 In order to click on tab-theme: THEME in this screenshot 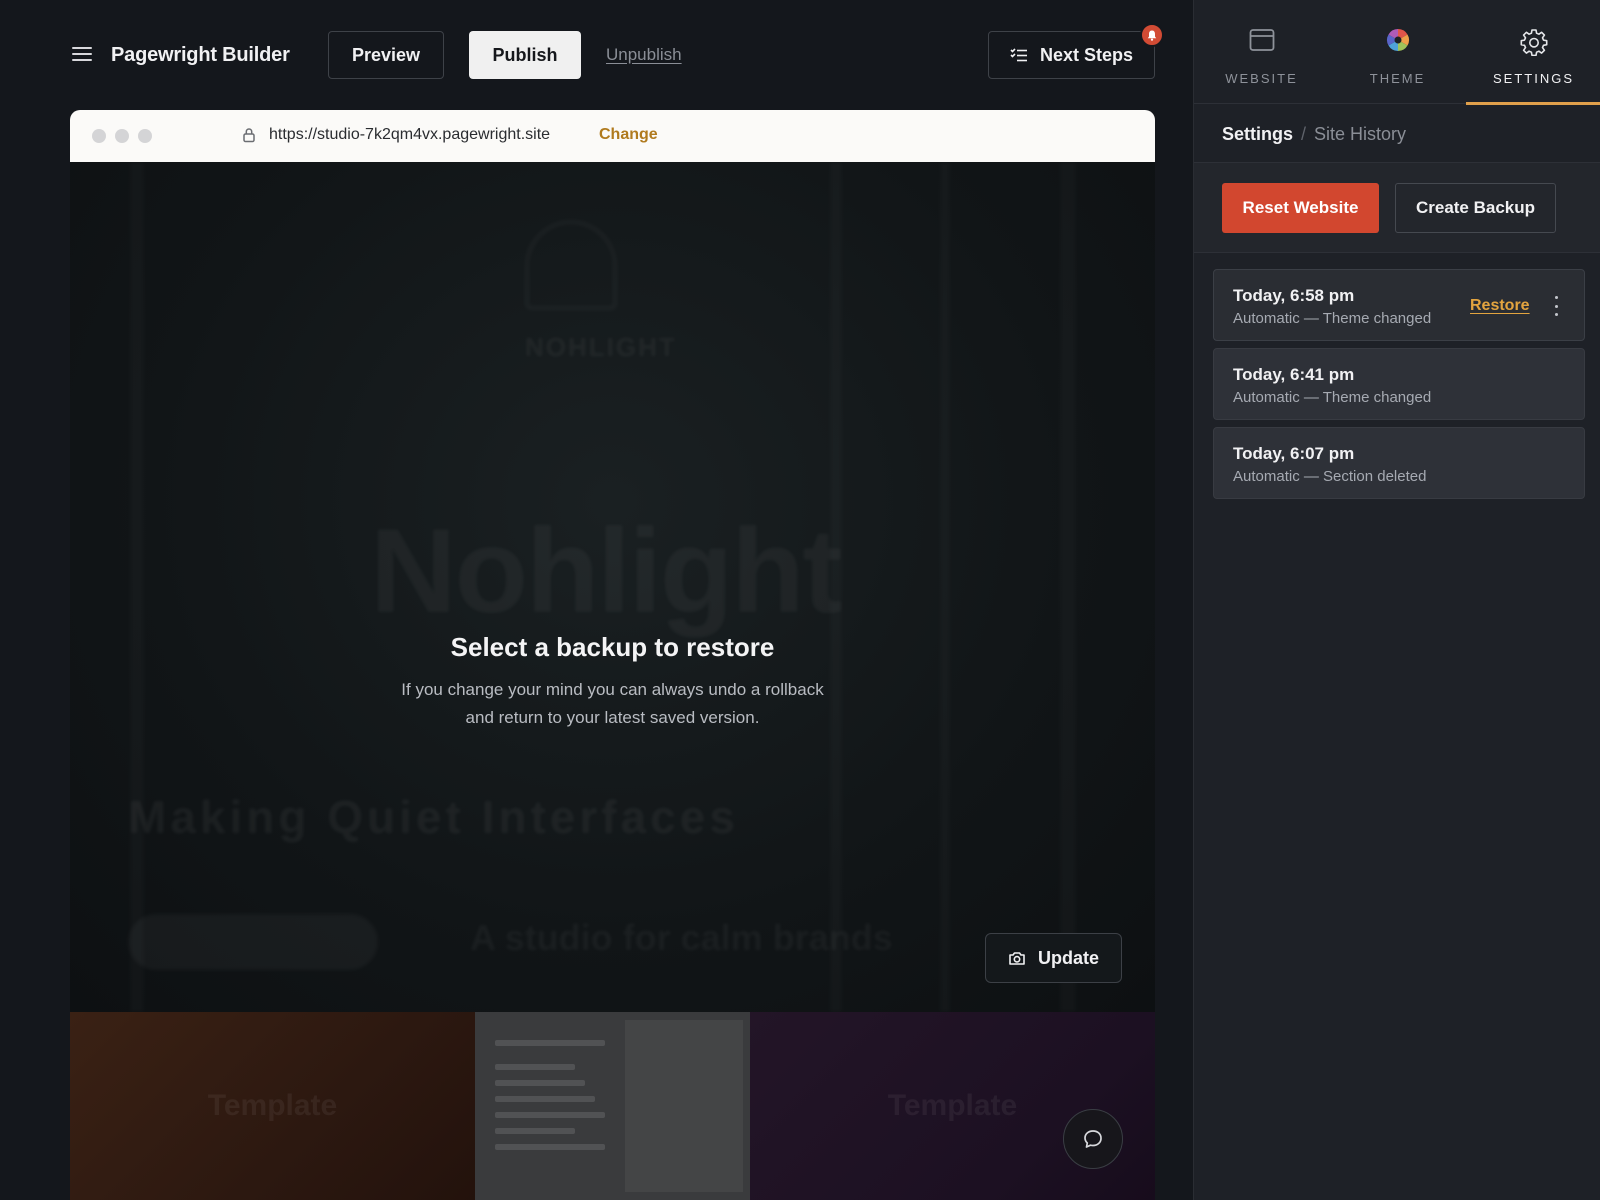, I will do `click(1397, 52)`.